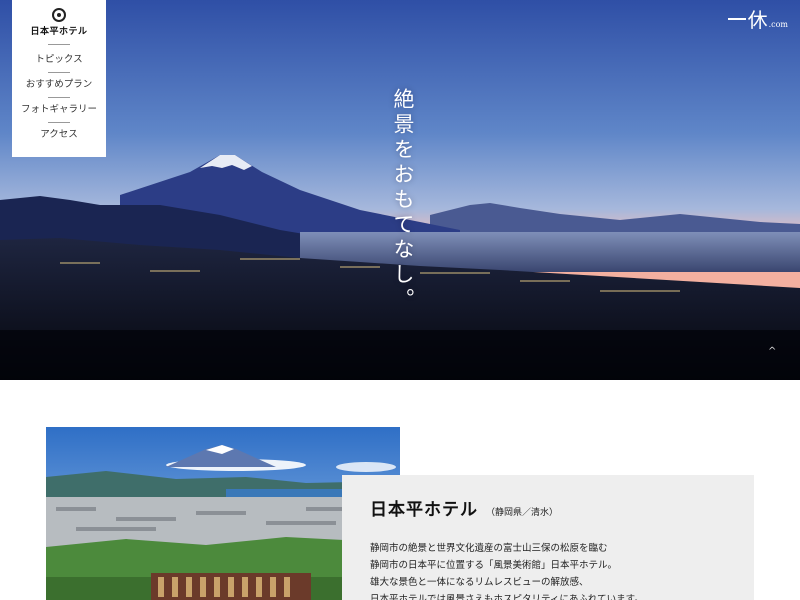 This screenshot has height=600, width=800. I want to click on site-brand-logo: 休 .com, so click(757, 20).